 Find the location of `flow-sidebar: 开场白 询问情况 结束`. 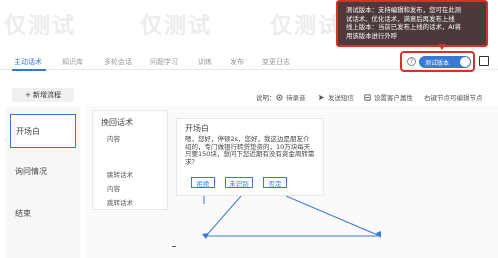

flow-sidebar: 开场白 询问情况 结束 is located at coordinates (43, 182).